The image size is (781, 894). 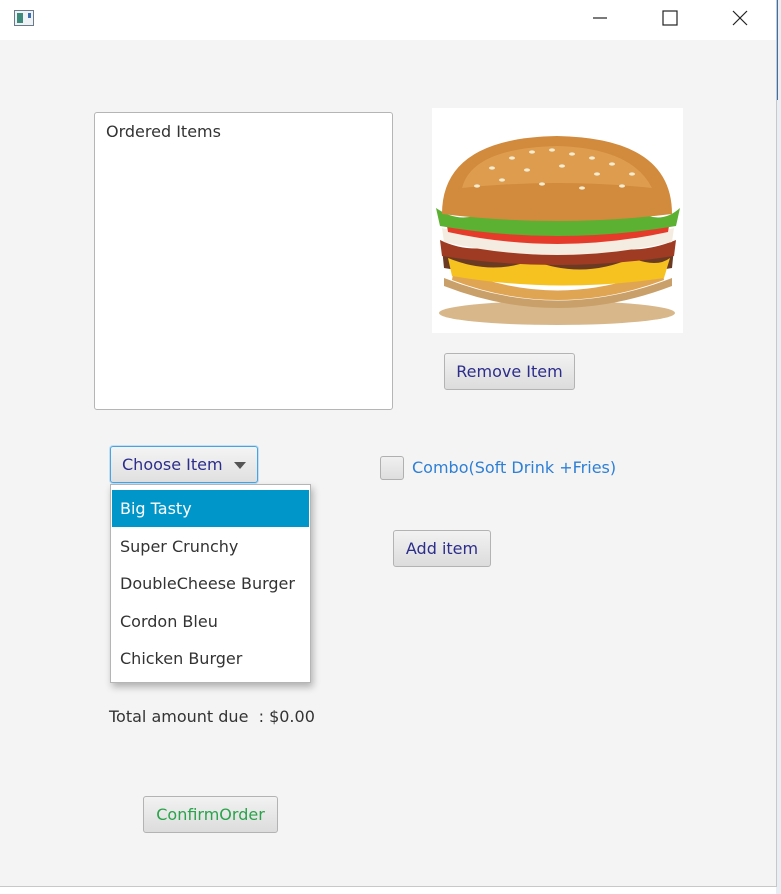 What do you see at coordinates (24, 18) in the screenshot?
I see `app-icon` at bounding box center [24, 18].